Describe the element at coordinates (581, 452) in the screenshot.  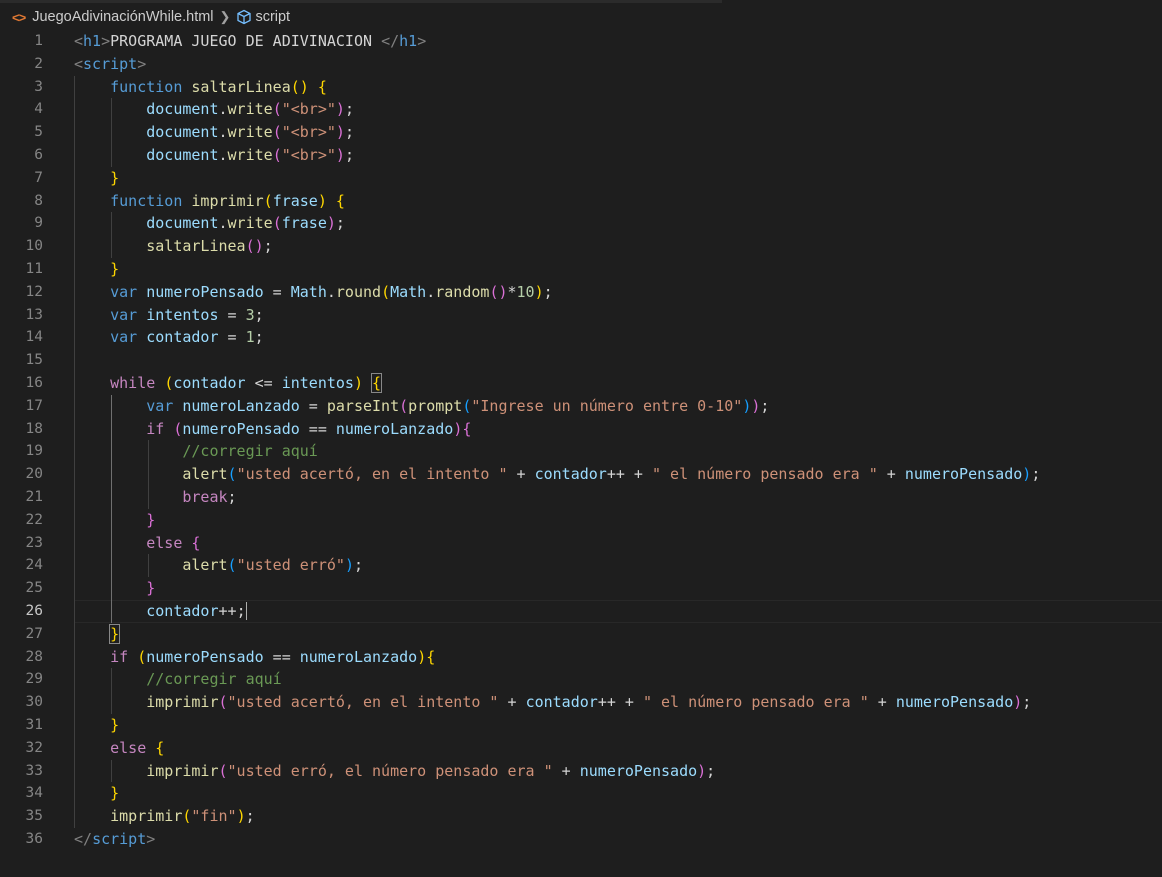
I see `code-line: 19 //corregir aquí` at that location.